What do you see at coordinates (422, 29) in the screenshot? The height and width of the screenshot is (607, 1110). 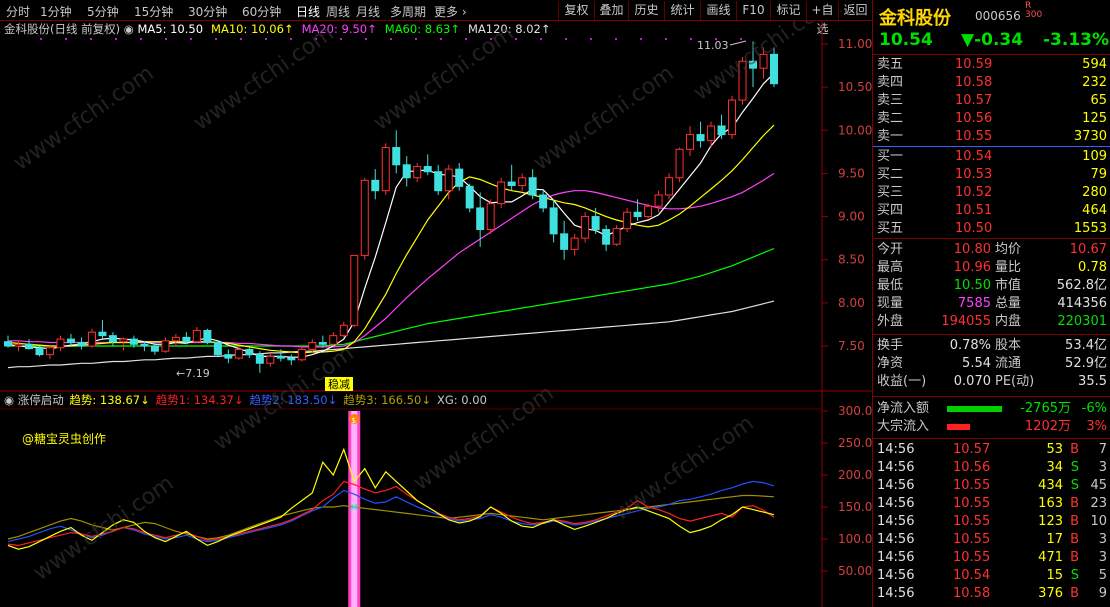 I see `ma-label-3: MA60: 8.63↑` at bounding box center [422, 29].